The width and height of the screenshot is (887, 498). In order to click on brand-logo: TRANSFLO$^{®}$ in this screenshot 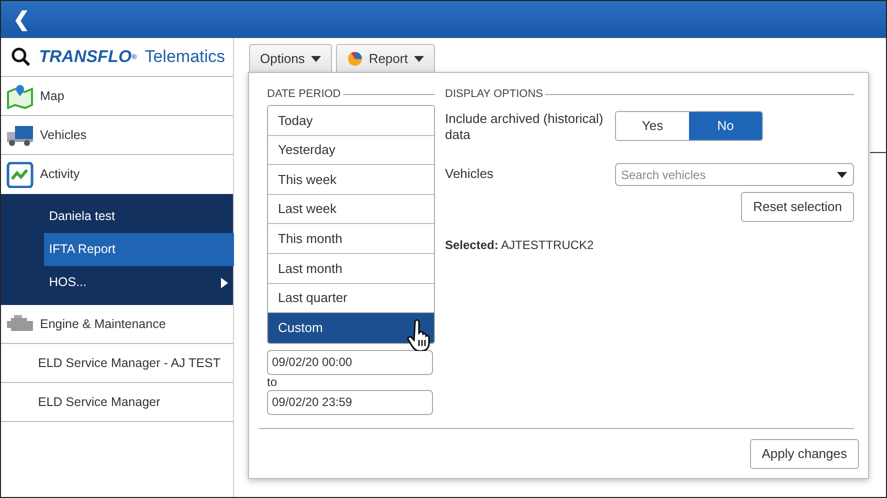, I will do `click(88, 57)`.